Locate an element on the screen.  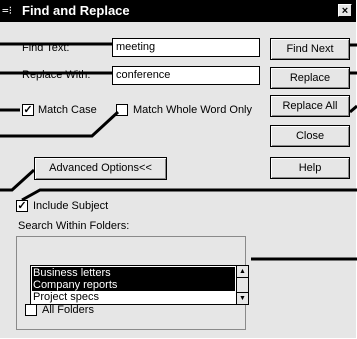
list-item: Business letters is located at coordinates (133, 273).